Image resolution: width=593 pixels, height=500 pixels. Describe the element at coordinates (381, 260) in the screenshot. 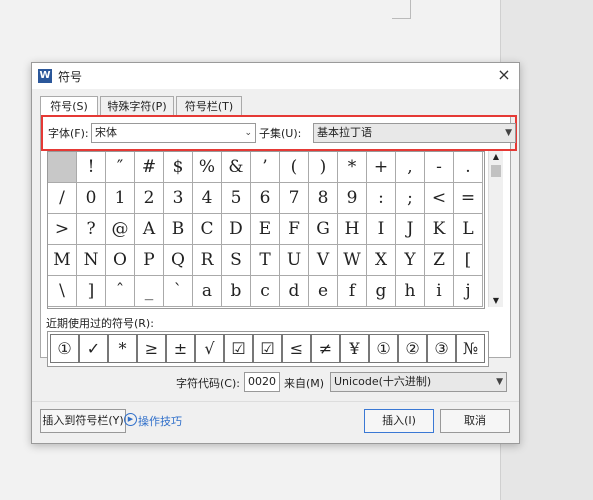

I see `symbol-cell: X` at that location.